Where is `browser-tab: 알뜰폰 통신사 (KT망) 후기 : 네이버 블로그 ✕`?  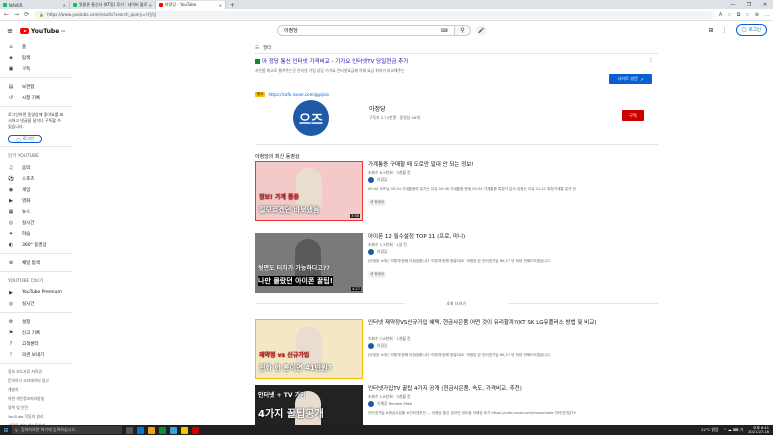
browser-tab: 알뜰폰 통신사 (KT망) 후기 : 네이버 블로그 ✕ is located at coordinates (113, 5).